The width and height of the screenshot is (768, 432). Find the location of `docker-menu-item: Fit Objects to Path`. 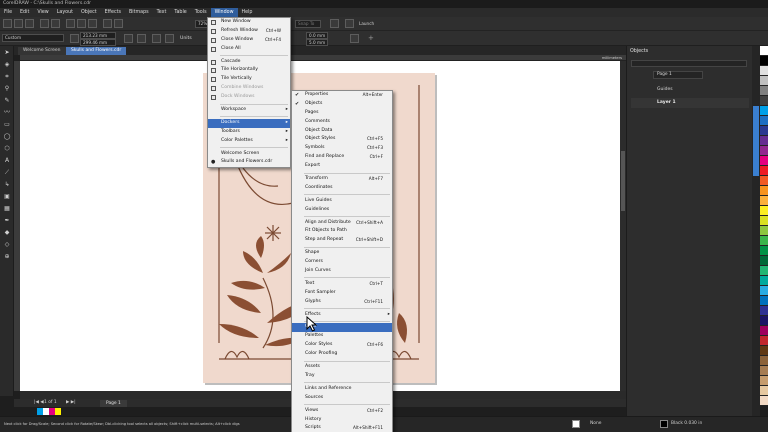

docker-menu-item: Fit Objects to Path is located at coordinates (342, 231).